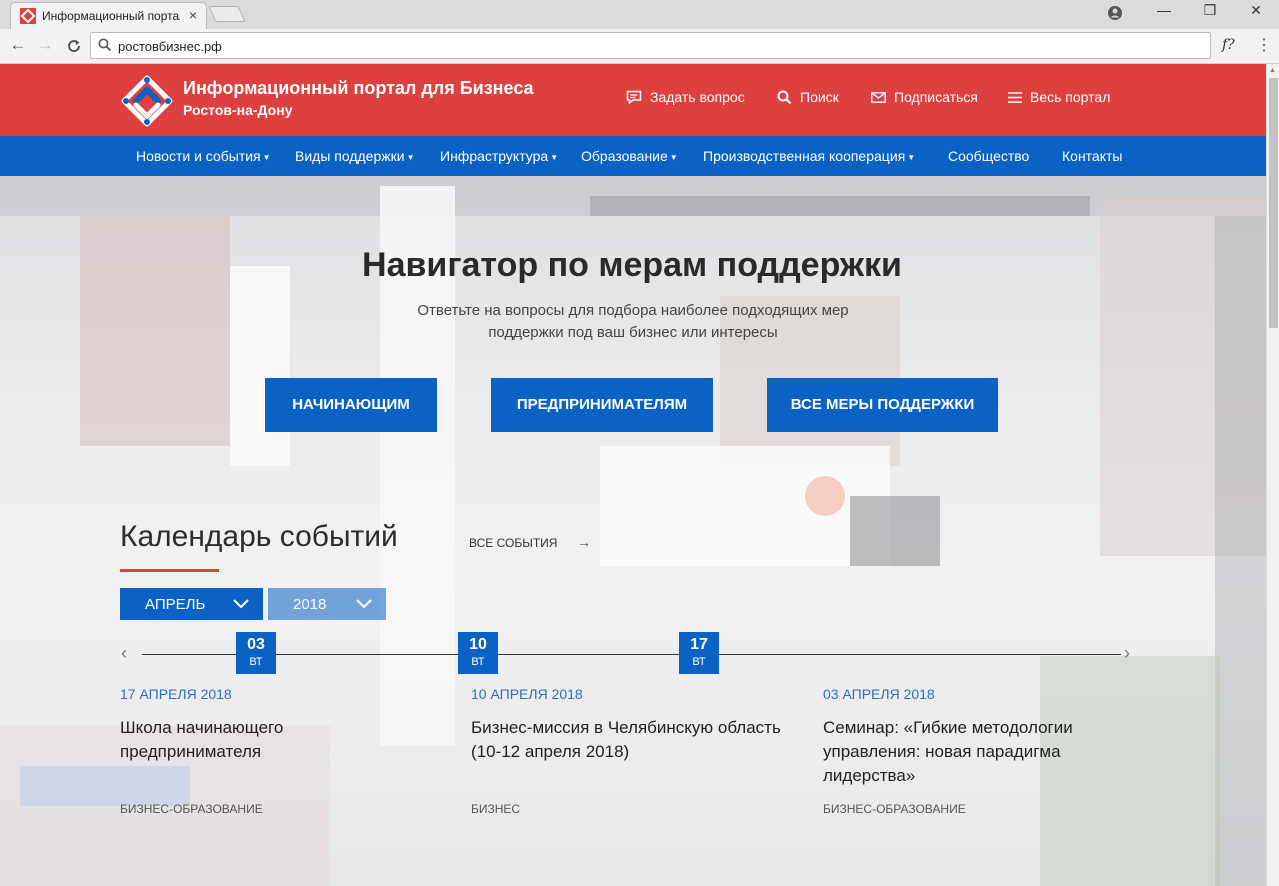  Describe the element at coordinates (175, 604) in the screenshot. I see `month-select-value: АПРЕЛЬ` at that location.